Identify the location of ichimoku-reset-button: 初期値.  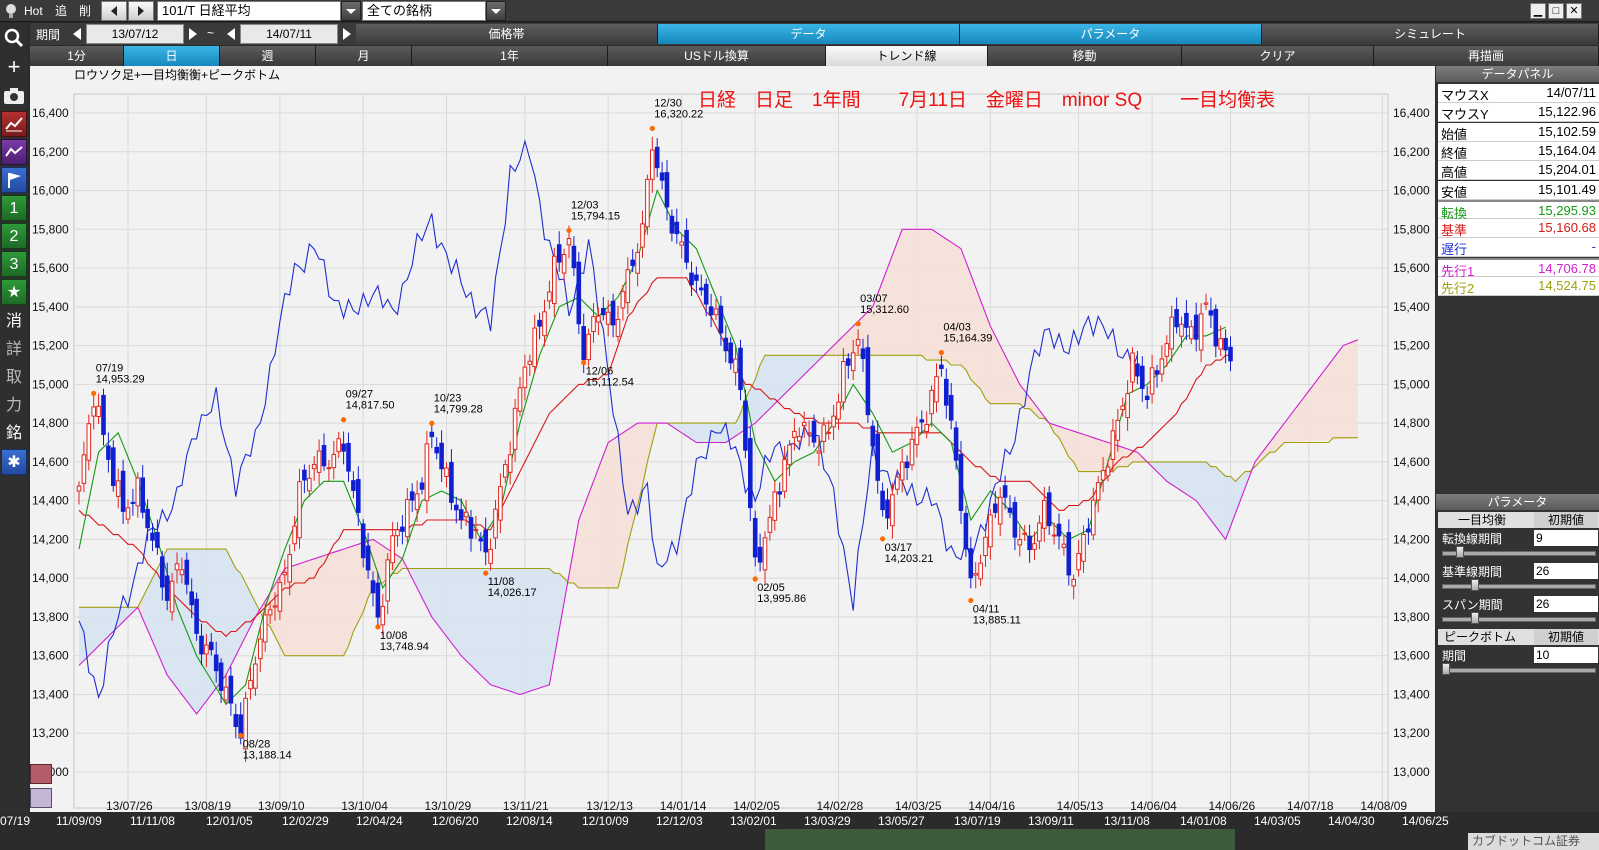
(1566, 520).